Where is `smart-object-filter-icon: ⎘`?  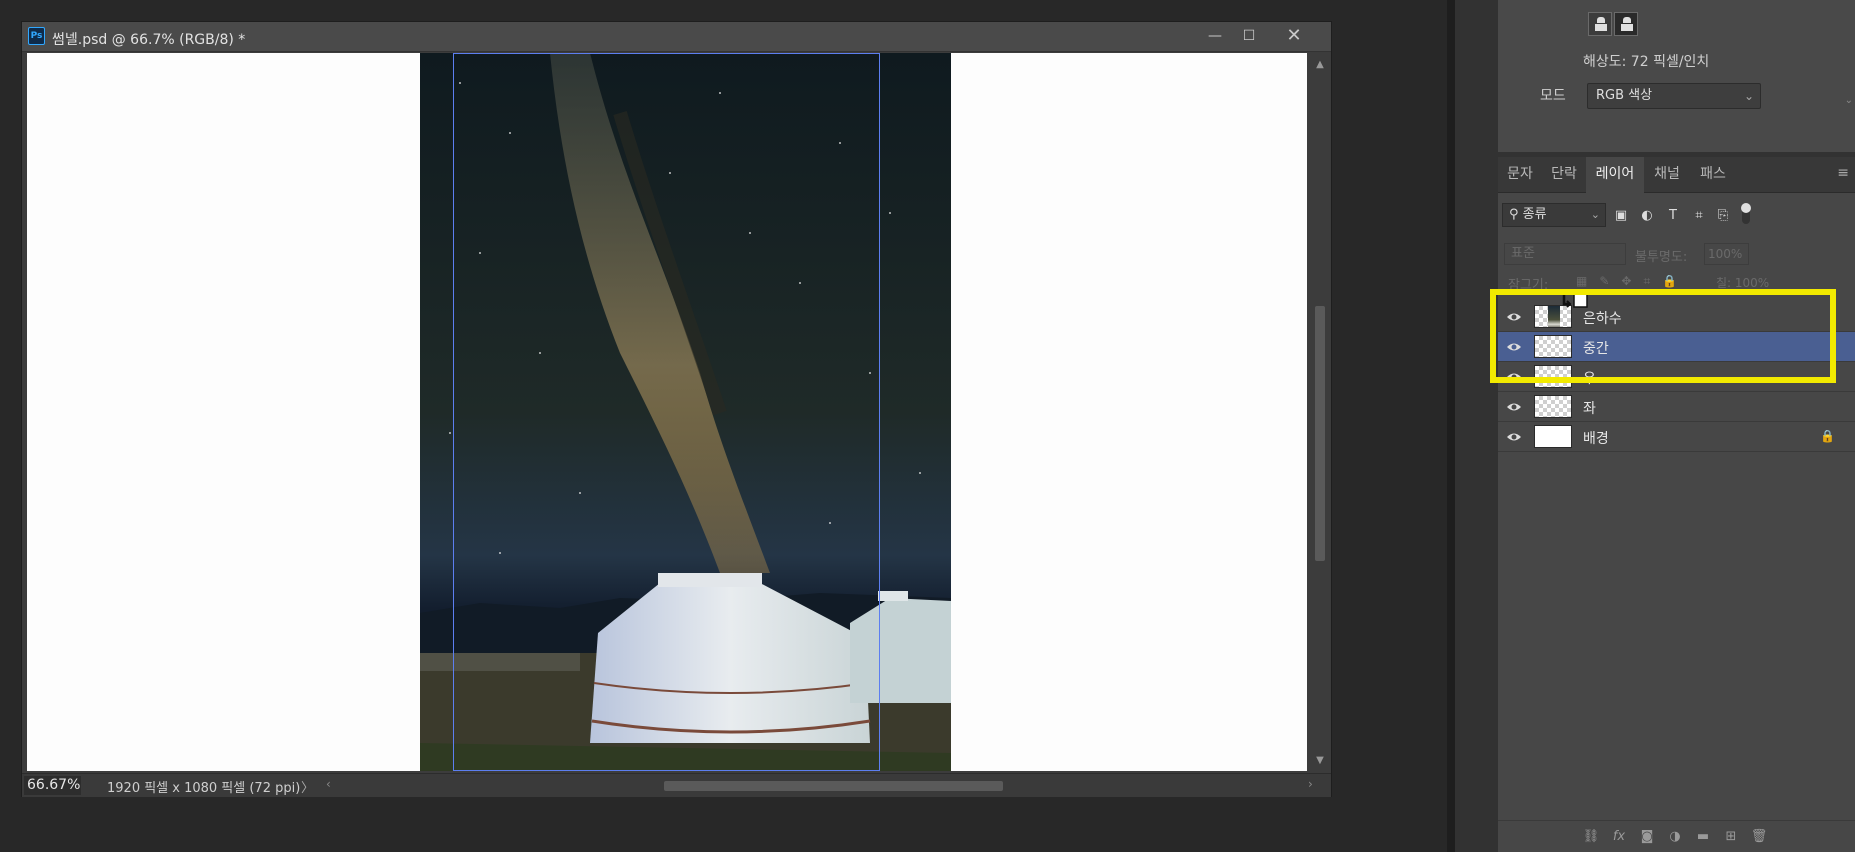
smart-object-filter-icon: ⎘ is located at coordinates (1723, 216).